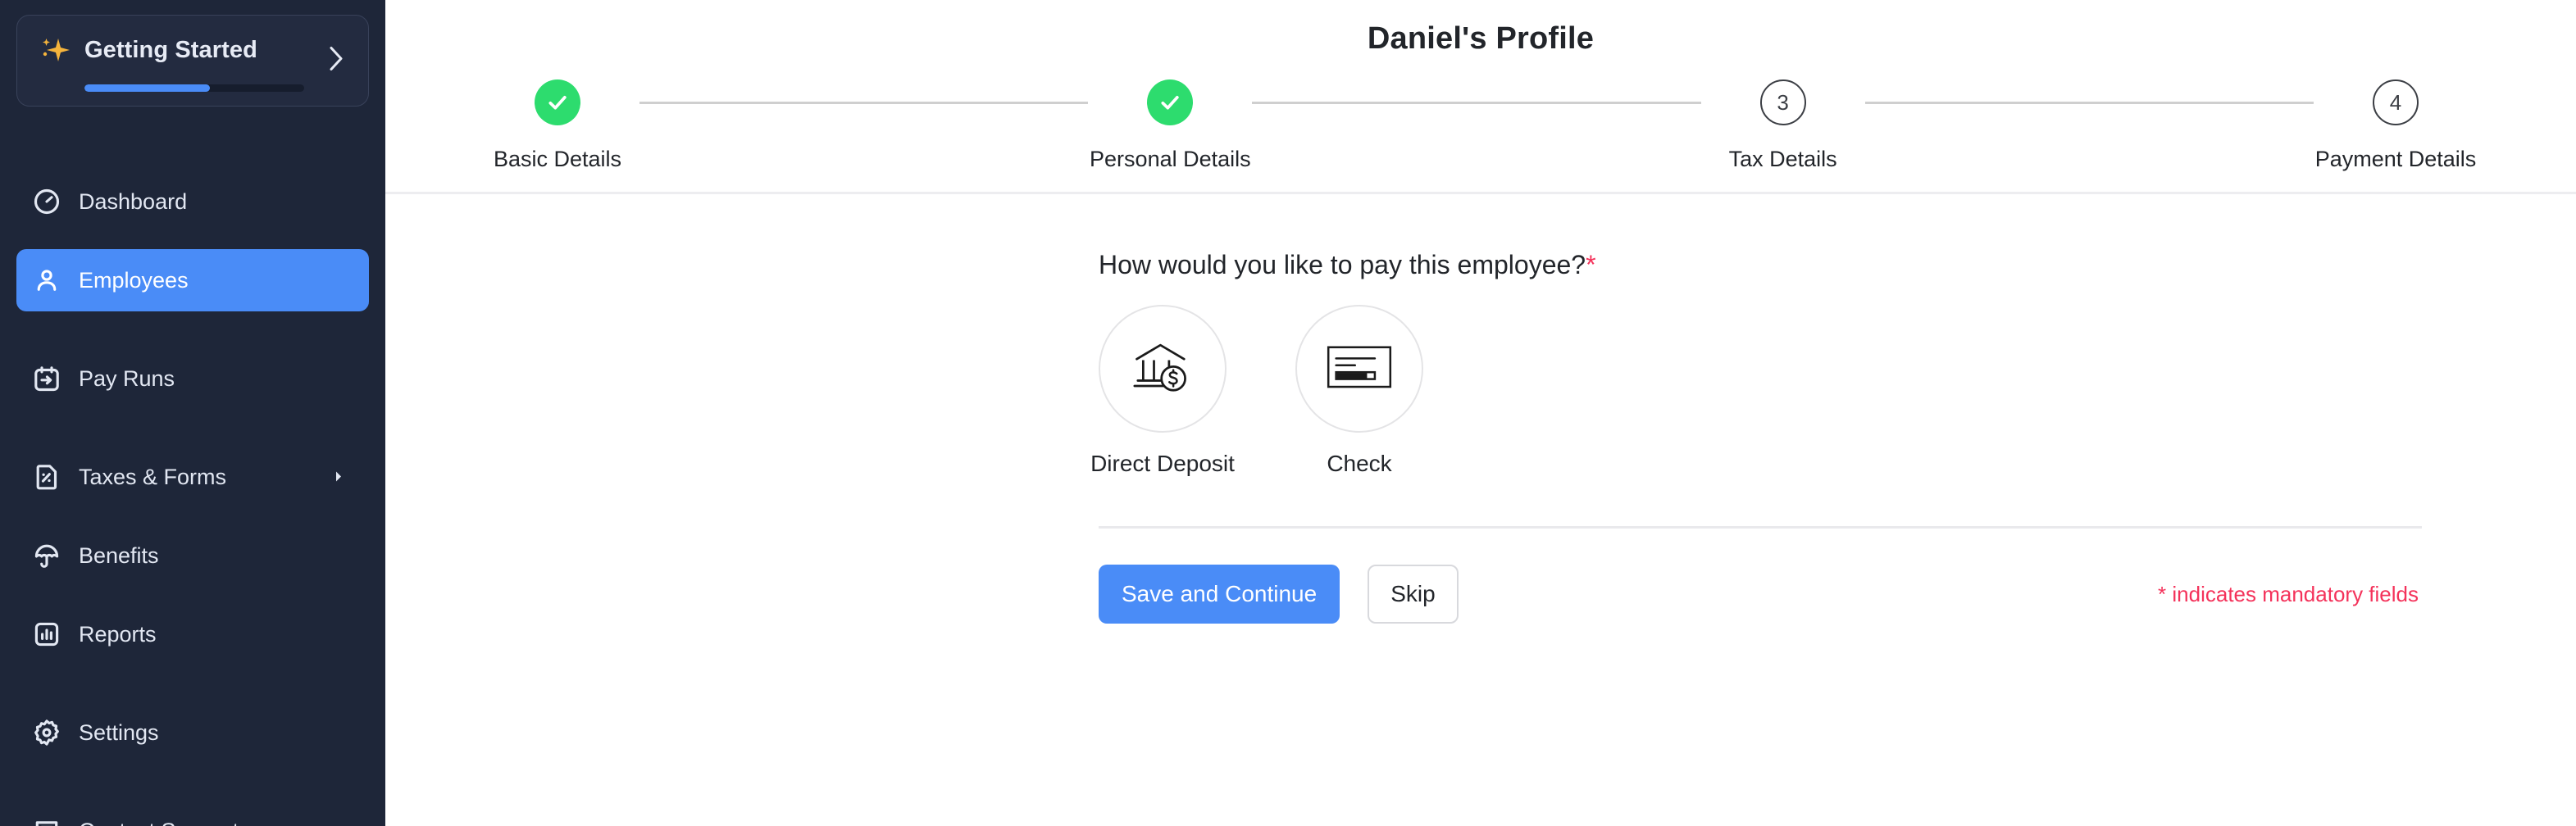  I want to click on question-text: How would you like to pay this employee?, so click(1342, 264).